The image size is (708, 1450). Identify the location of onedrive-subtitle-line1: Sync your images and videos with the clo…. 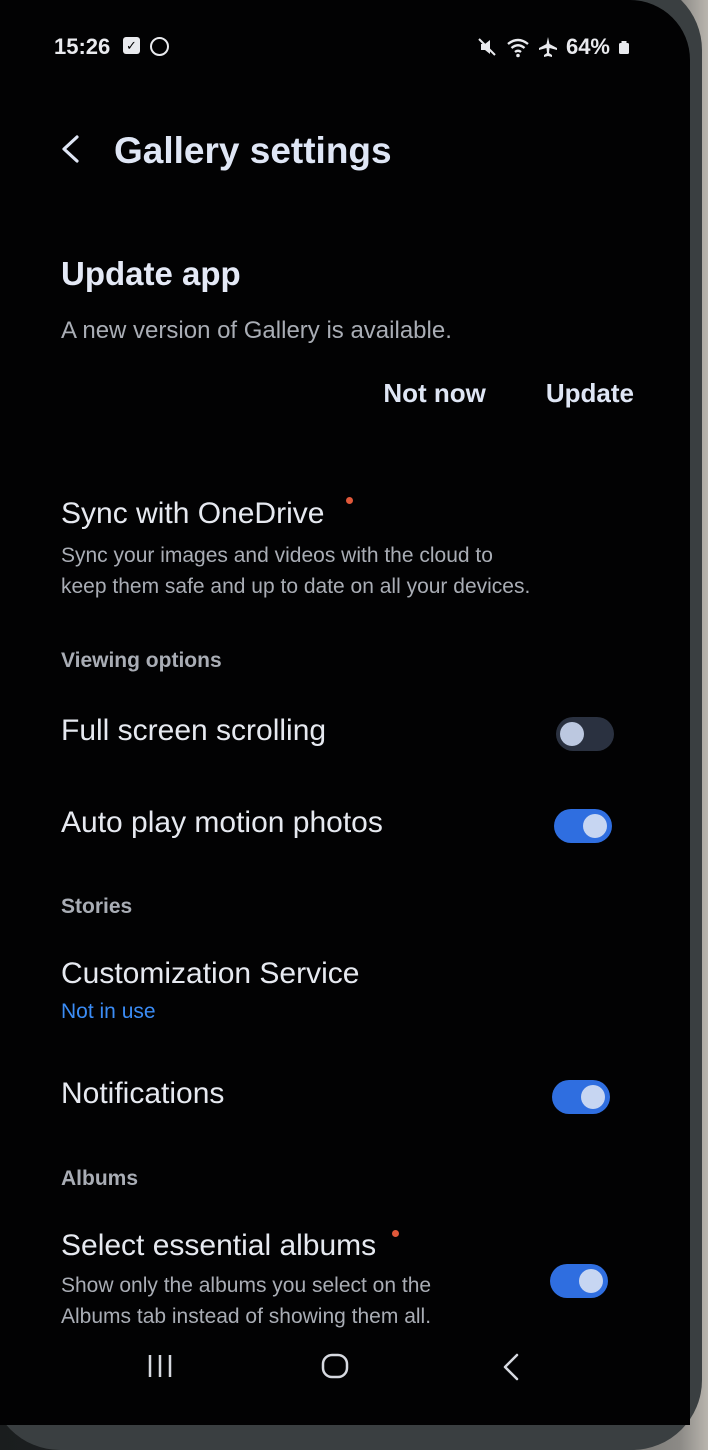
(277, 555).